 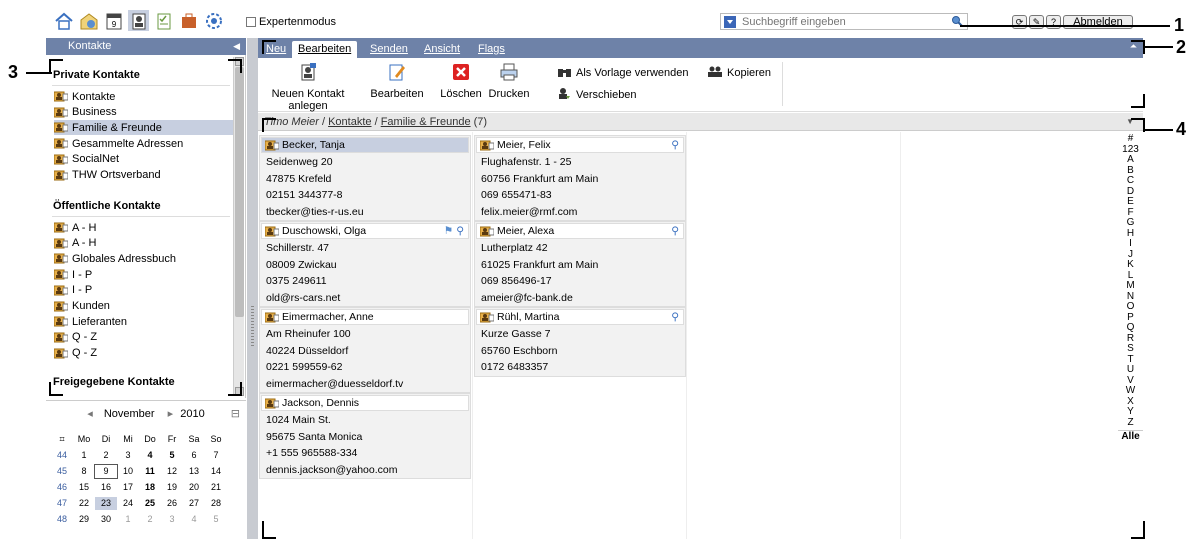 I want to click on calendar-day: 13, so click(x=194, y=471).